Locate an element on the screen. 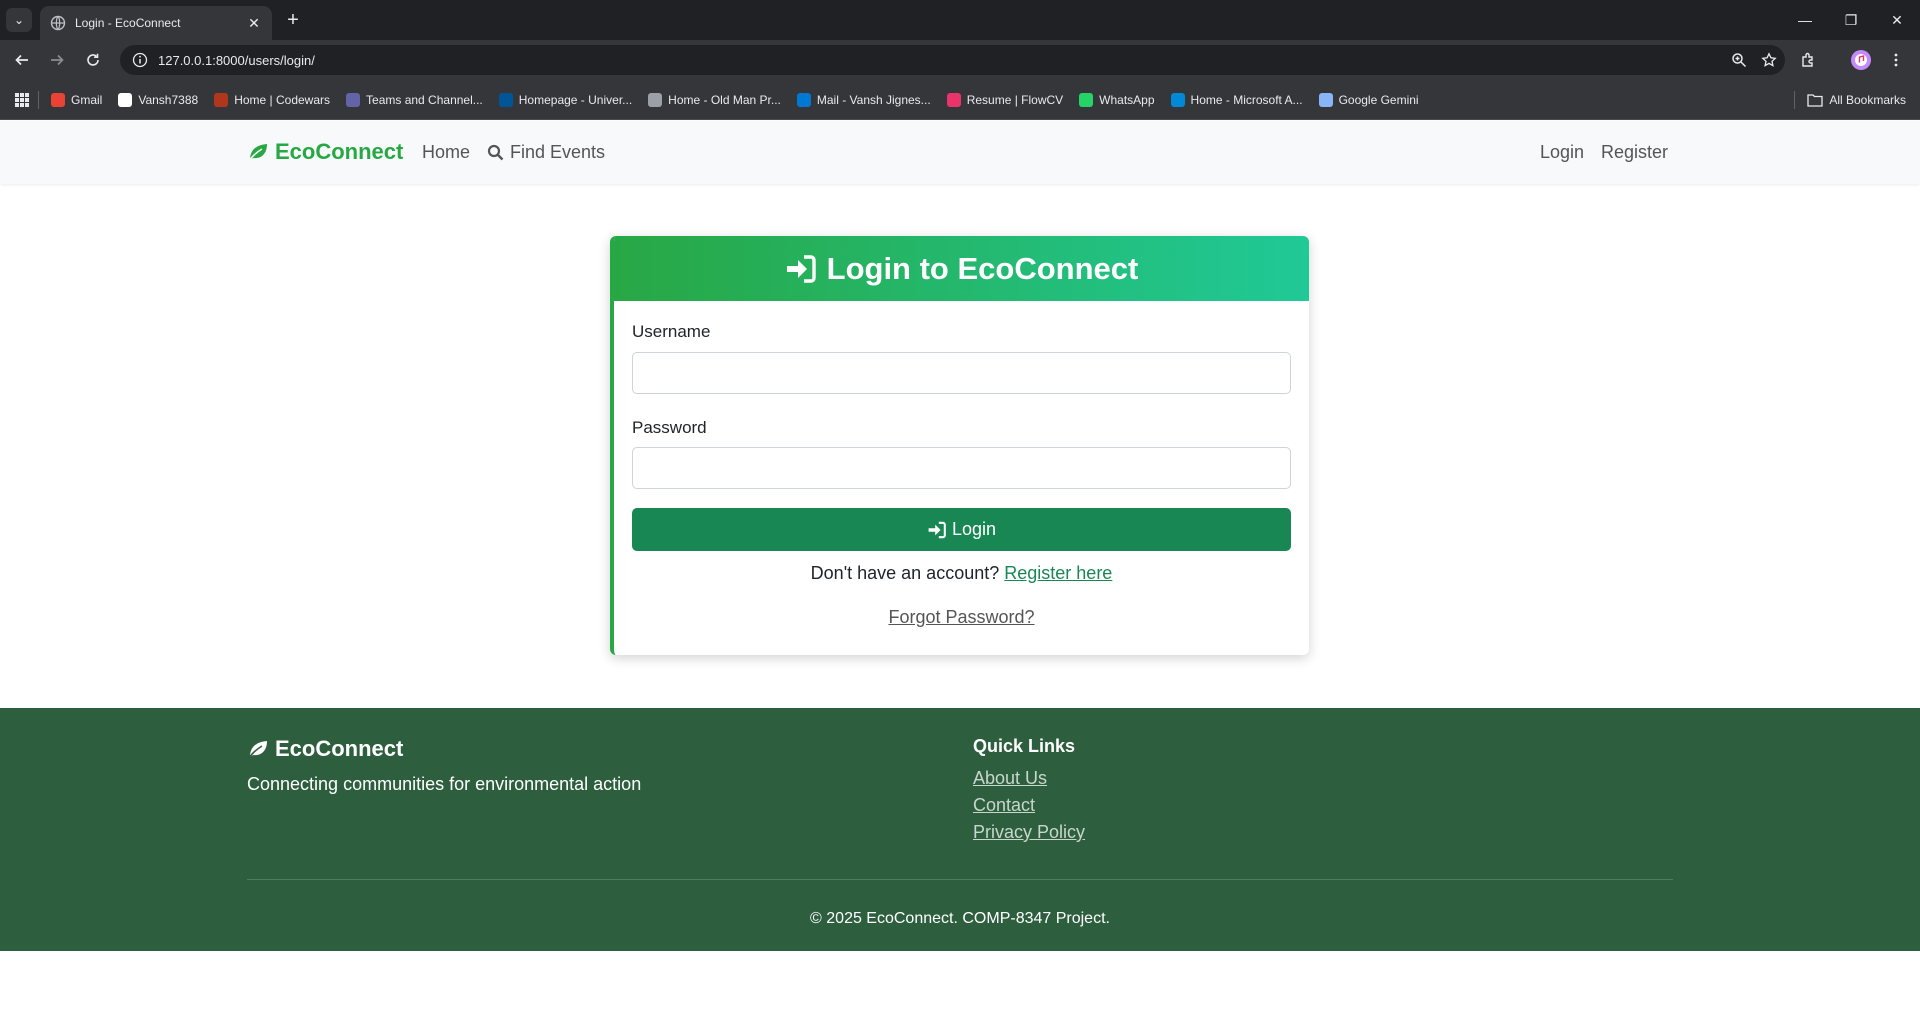 The image size is (1920, 1032). nav-find-events-label: Find Events is located at coordinates (558, 152).